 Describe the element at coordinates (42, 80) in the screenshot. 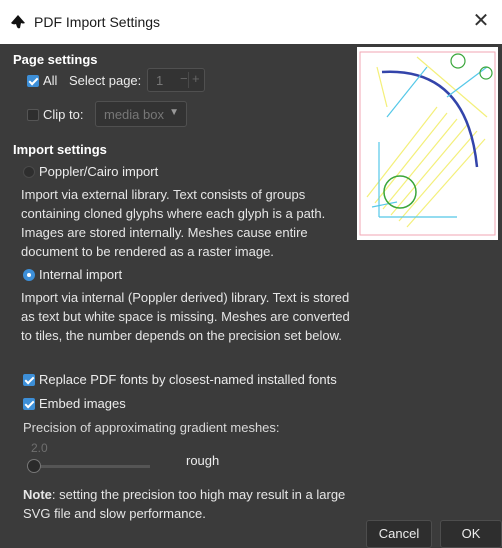

I see `all-pages-checkbox: All` at that location.